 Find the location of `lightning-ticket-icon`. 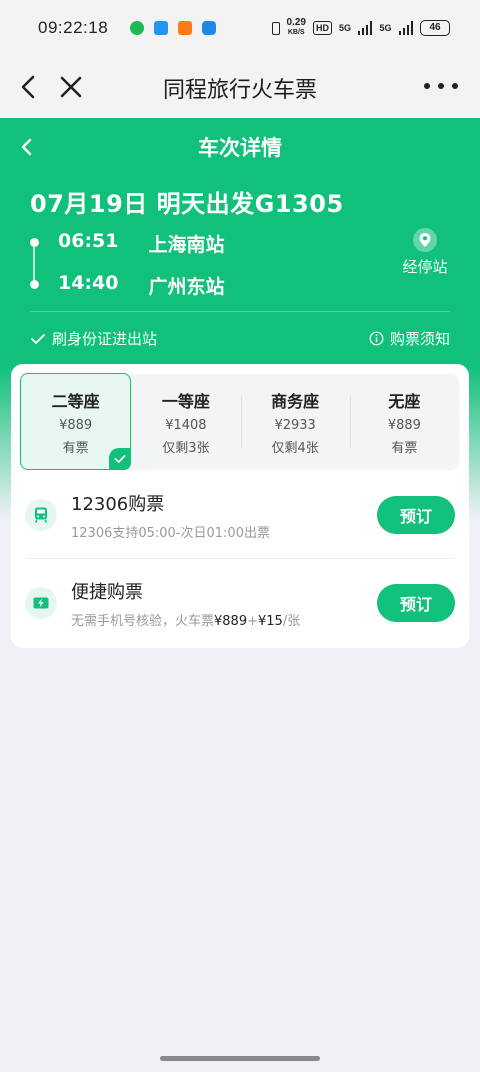

lightning-ticket-icon is located at coordinates (41, 603).